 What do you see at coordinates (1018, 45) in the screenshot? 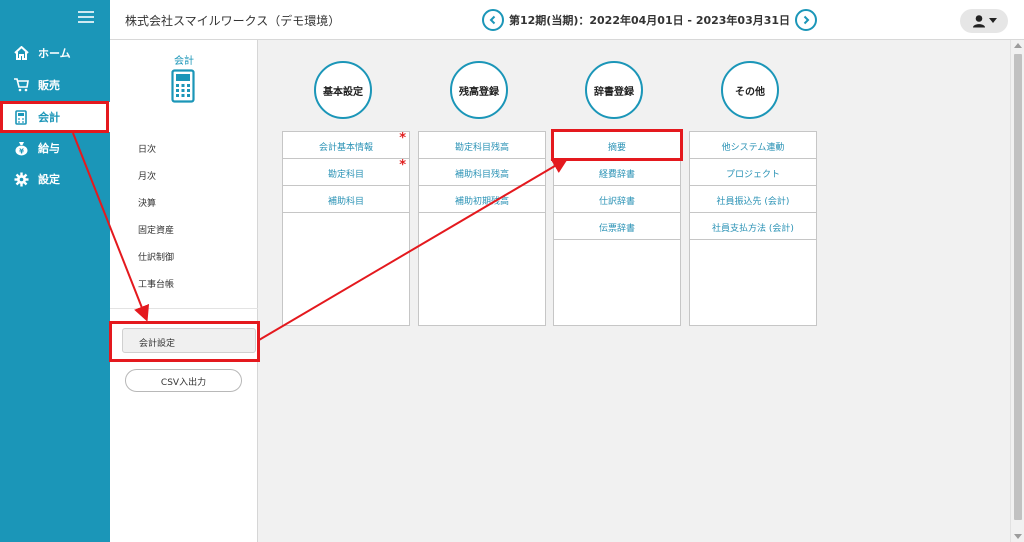
I see `scroll-up-arrow-icon` at bounding box center [1018, 45].